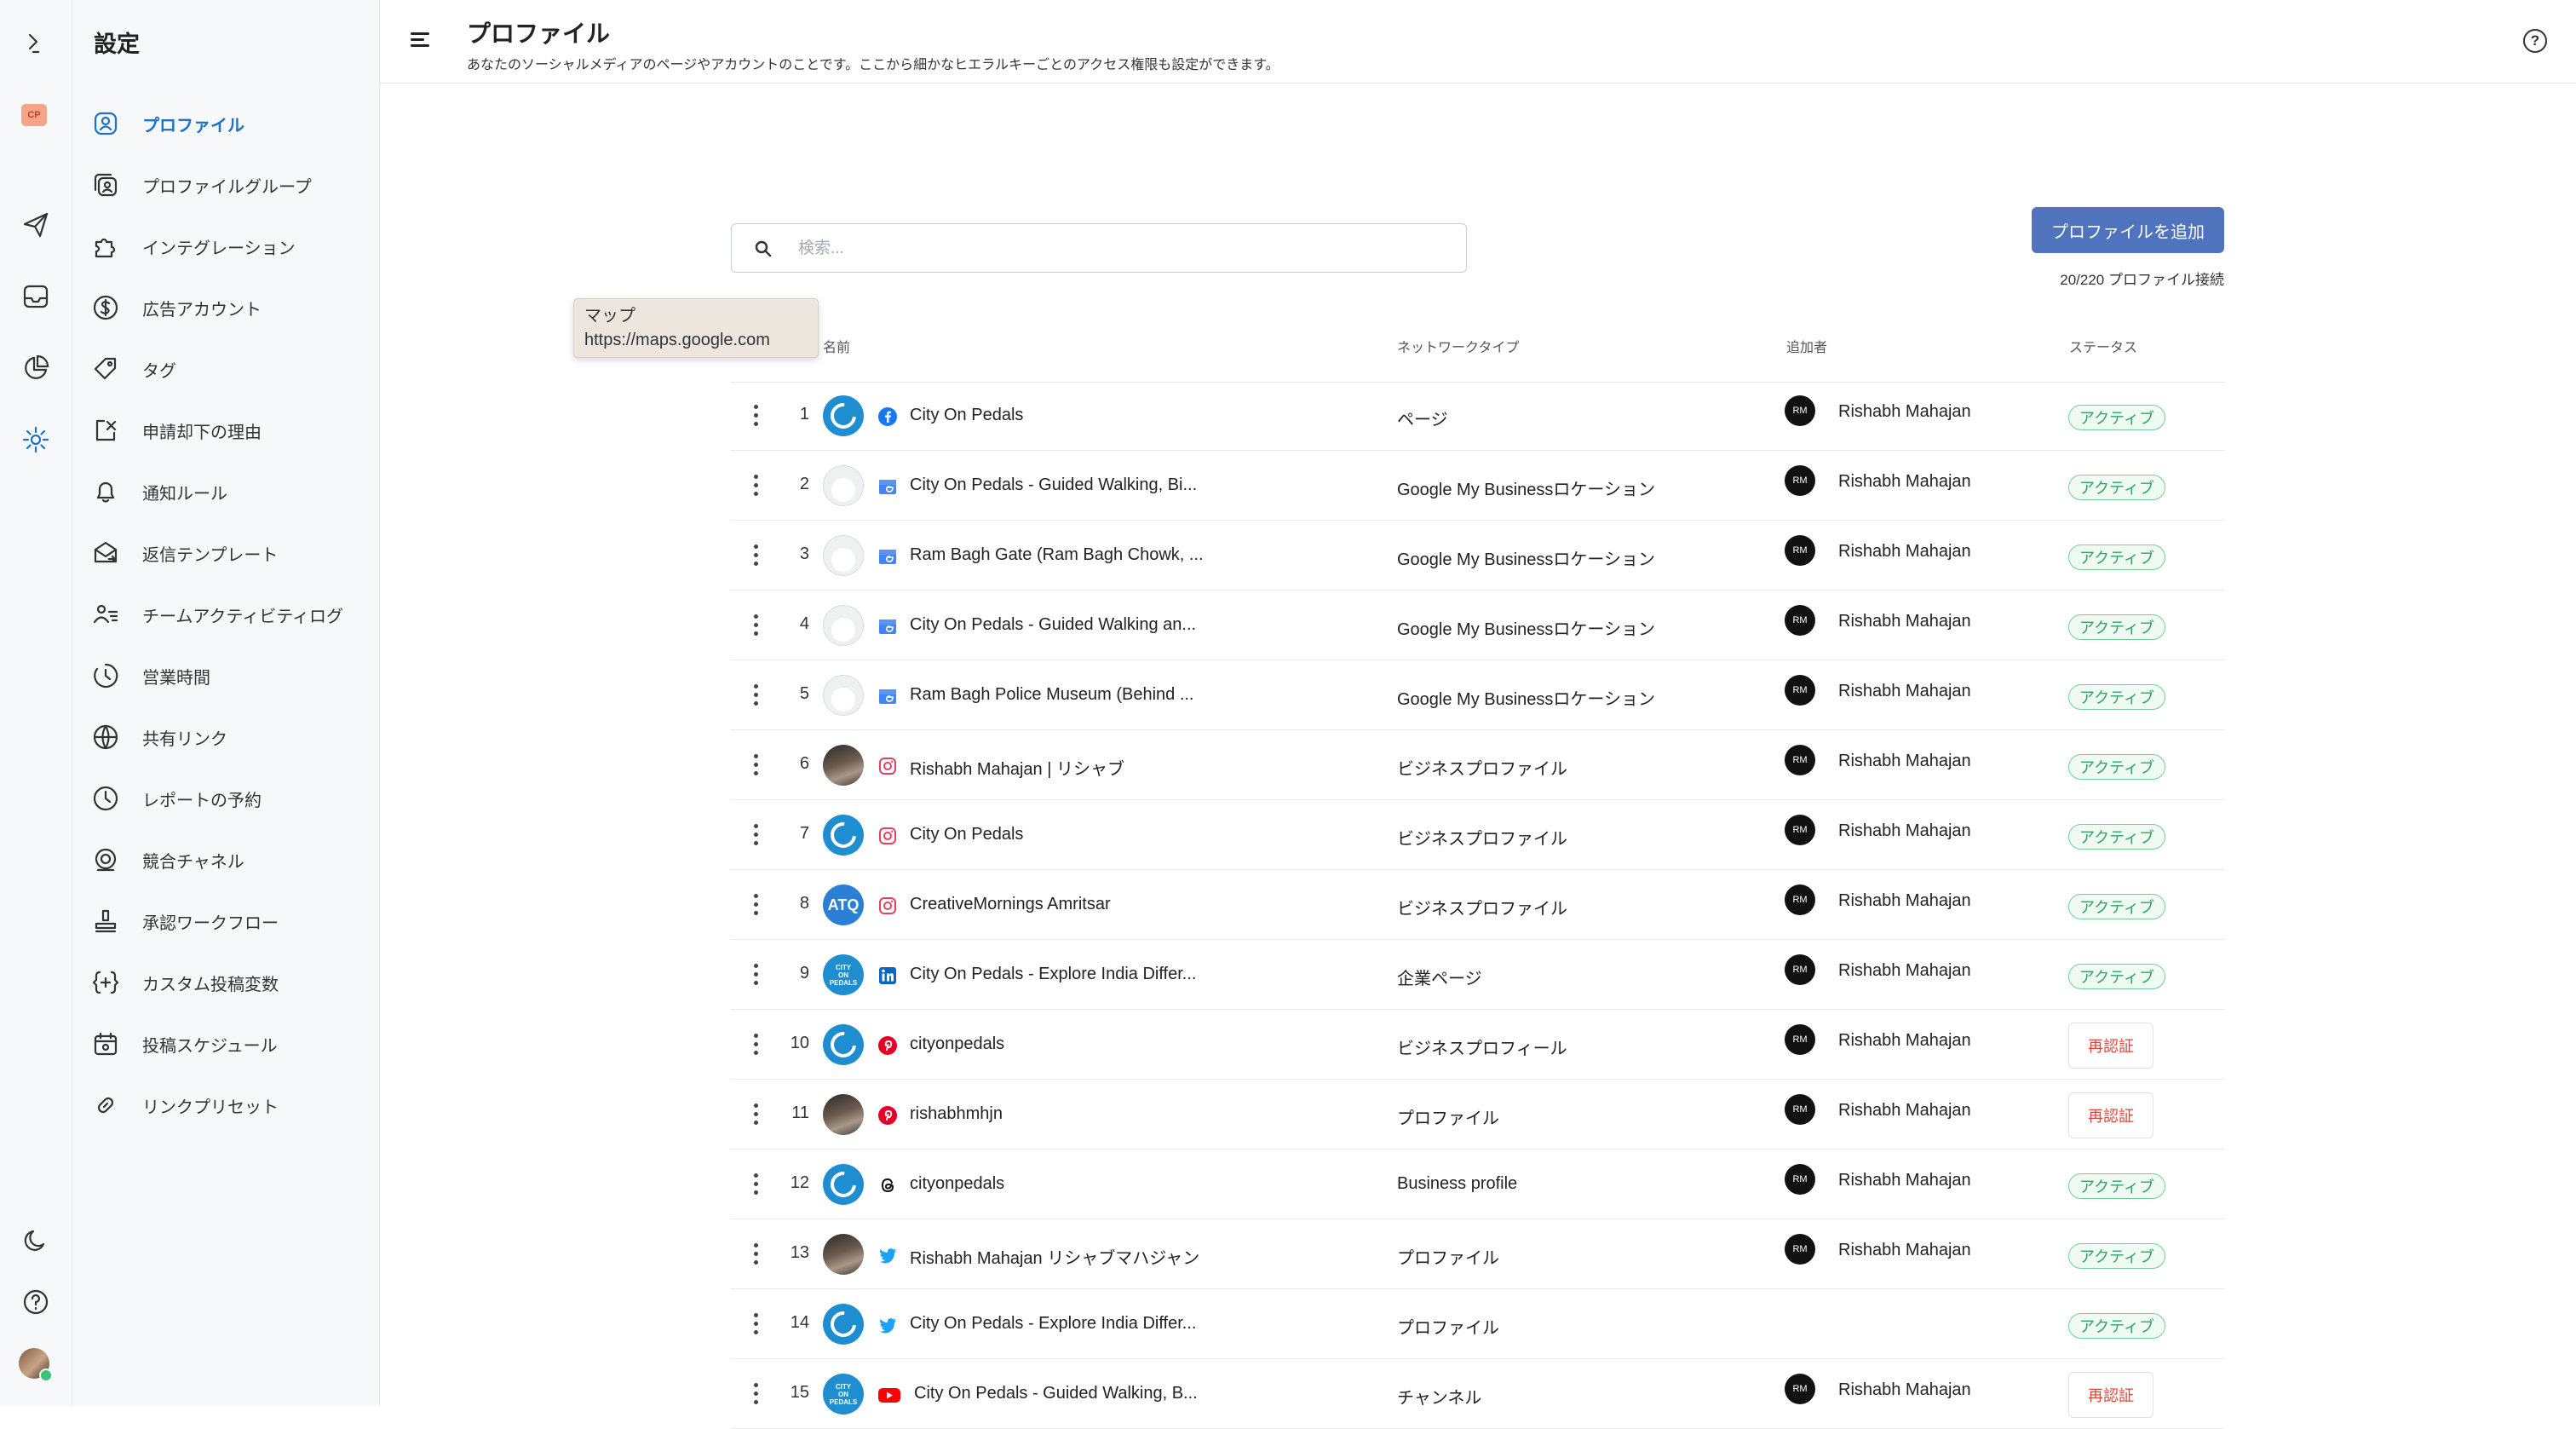  What do you see at coordinates (888, 626) in the screenshot?
I see `google-my-business-icon` at bounding box center [888, 626].